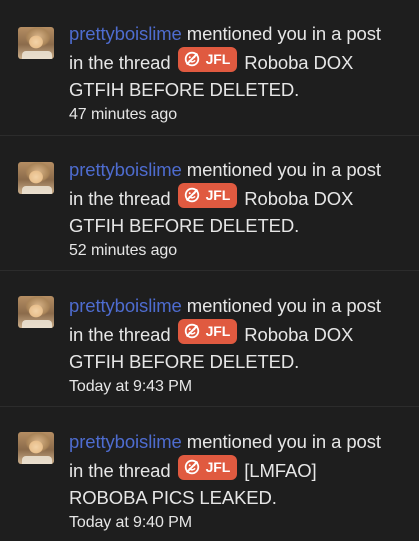 The height and width of the screenshot is (541, 419). Describe the element at coordinates (130, 522) in the screenshot. I see `alert-timestamp: Today at 9:40 PM` at that location.